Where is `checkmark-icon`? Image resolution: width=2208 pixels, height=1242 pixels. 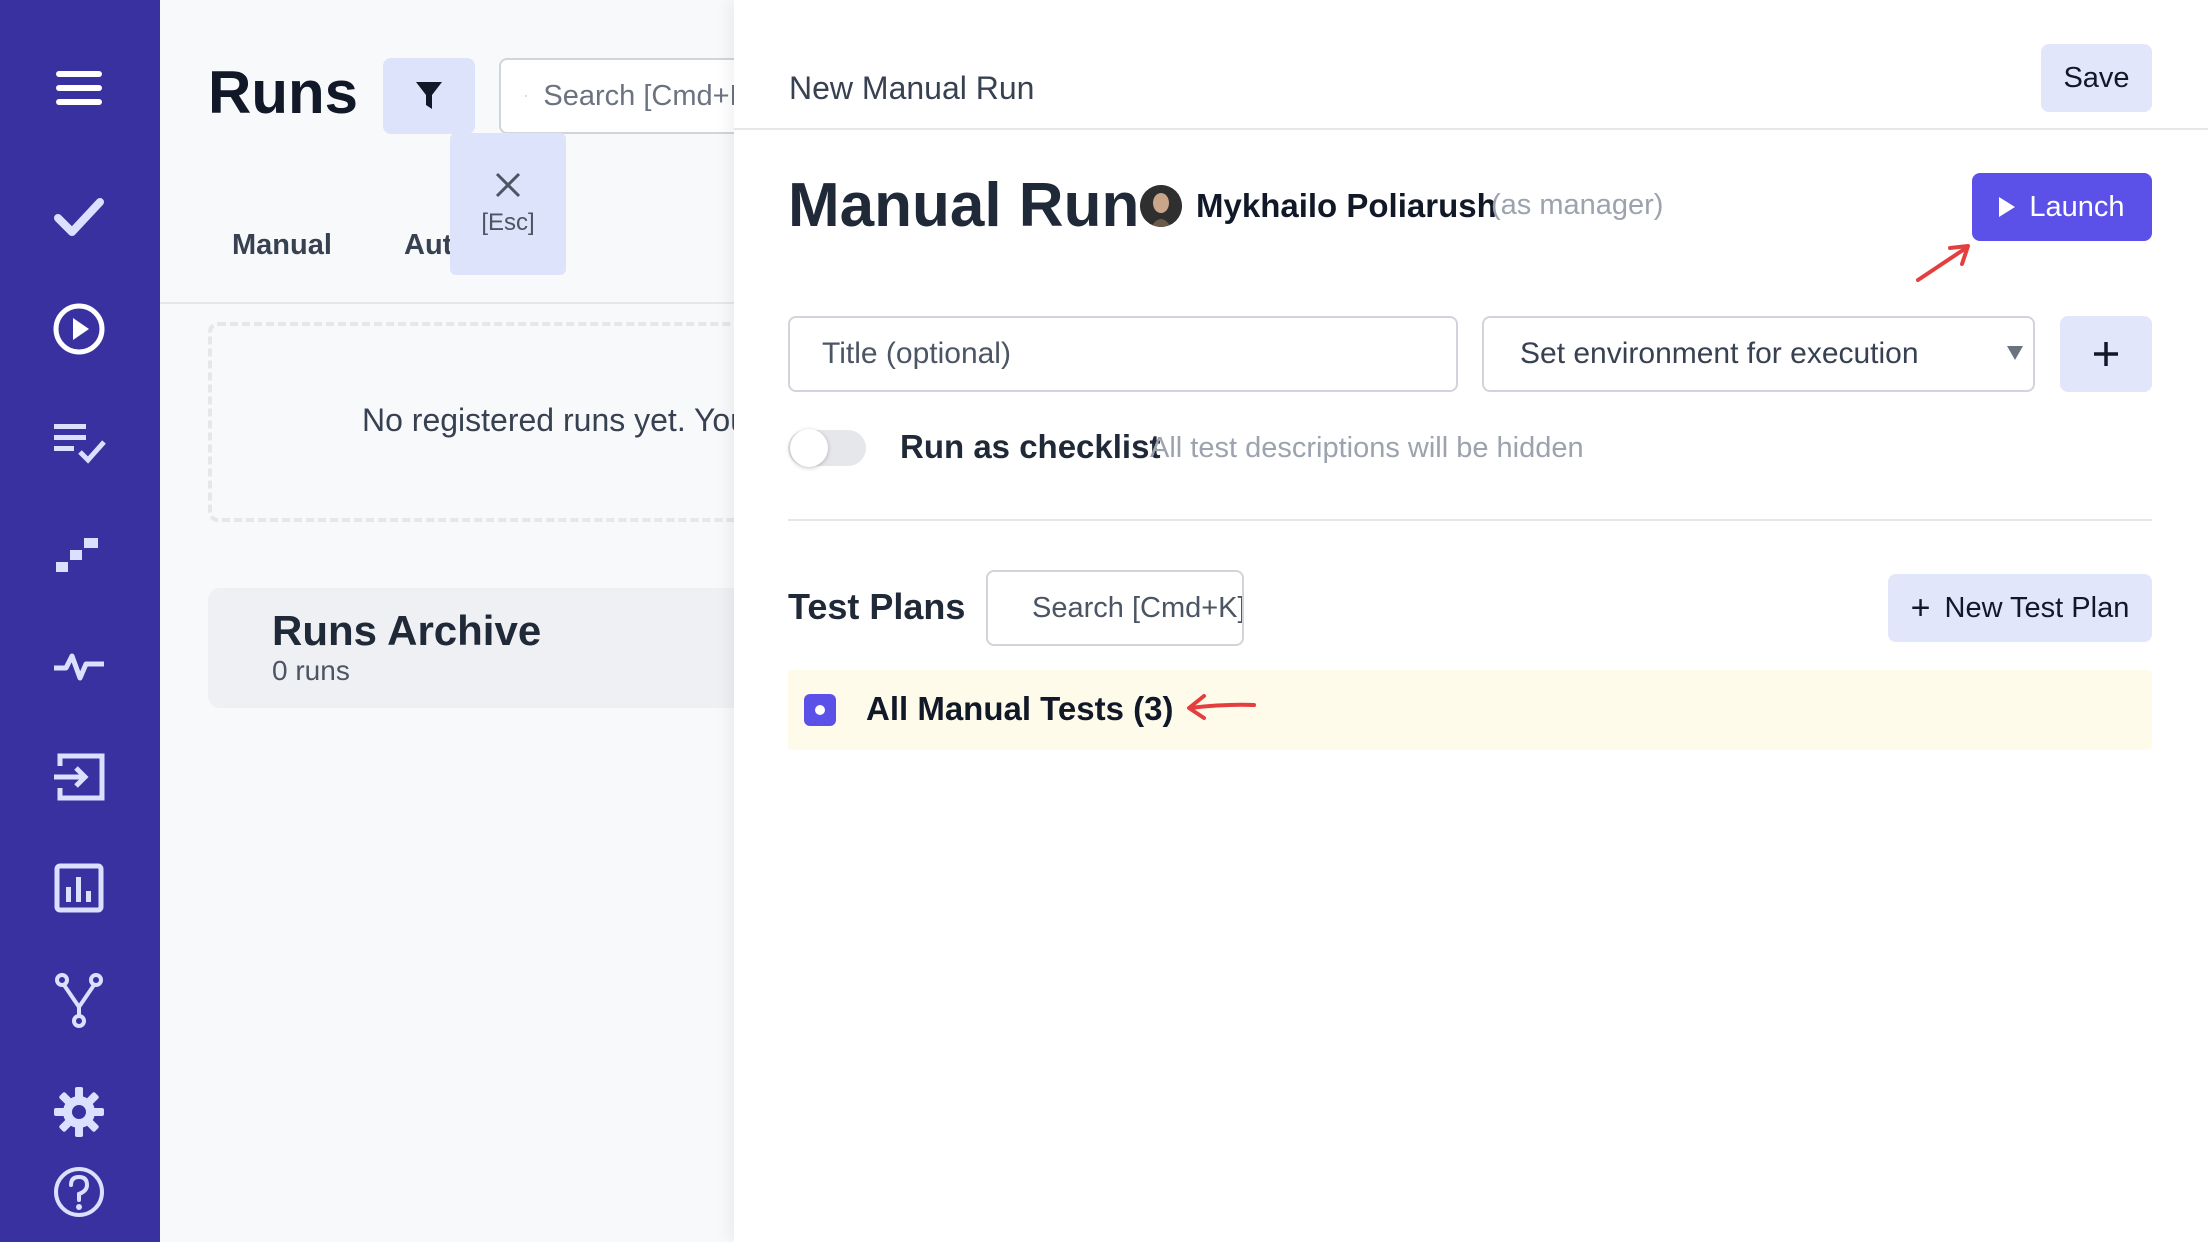
checkmark-icon is located at coordinates (79, 217).